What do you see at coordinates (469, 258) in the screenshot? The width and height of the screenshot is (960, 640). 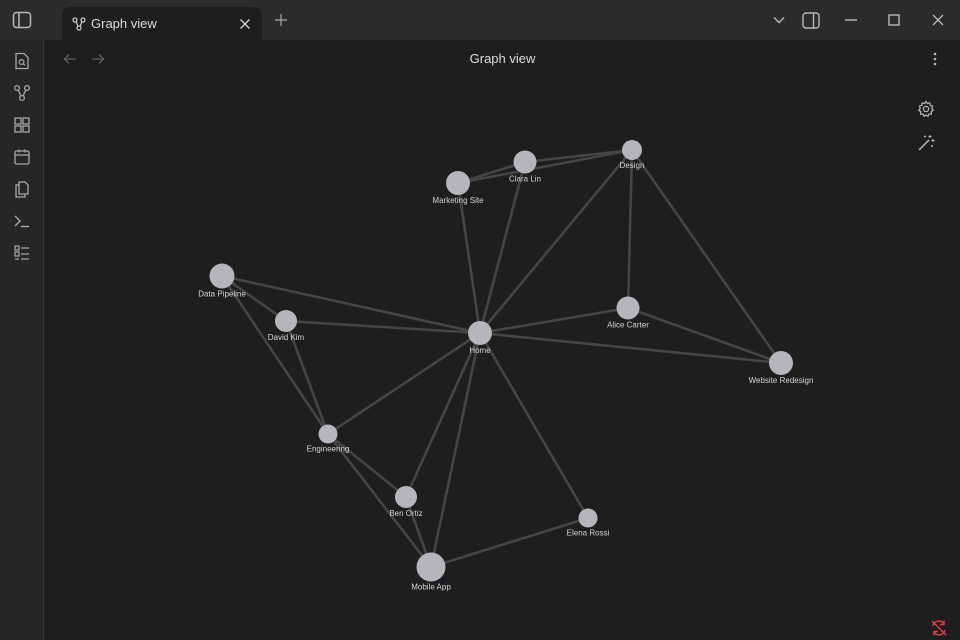 I see `graph-edge-marketing-home` at bounding box center [469, 258].